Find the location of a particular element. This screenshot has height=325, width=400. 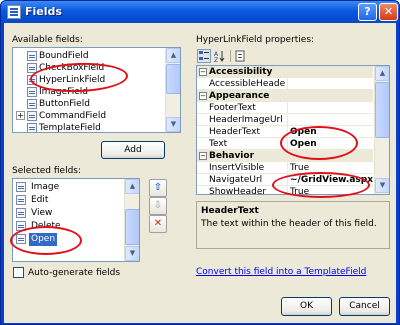

category-name: Appearance is located at coordinates (239, 96).